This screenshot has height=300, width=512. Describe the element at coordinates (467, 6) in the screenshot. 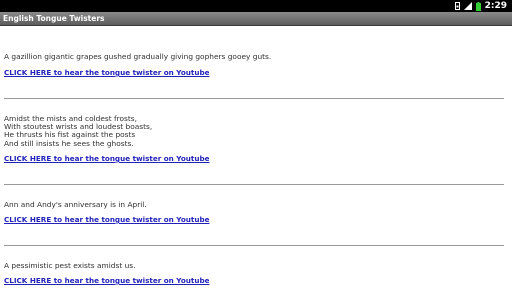

I see `signal-icon` at that location.